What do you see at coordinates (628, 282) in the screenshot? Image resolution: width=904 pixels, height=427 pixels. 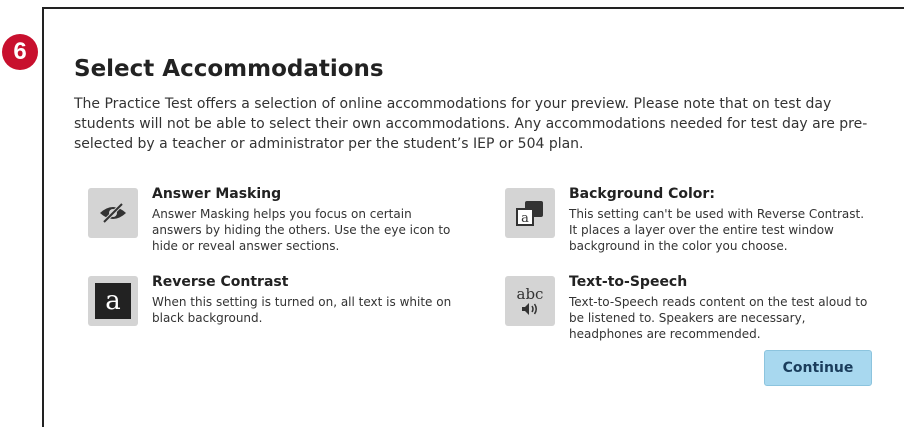 I see `accommodation-title: Text-to-Speech` at bounding box center [628, 282].